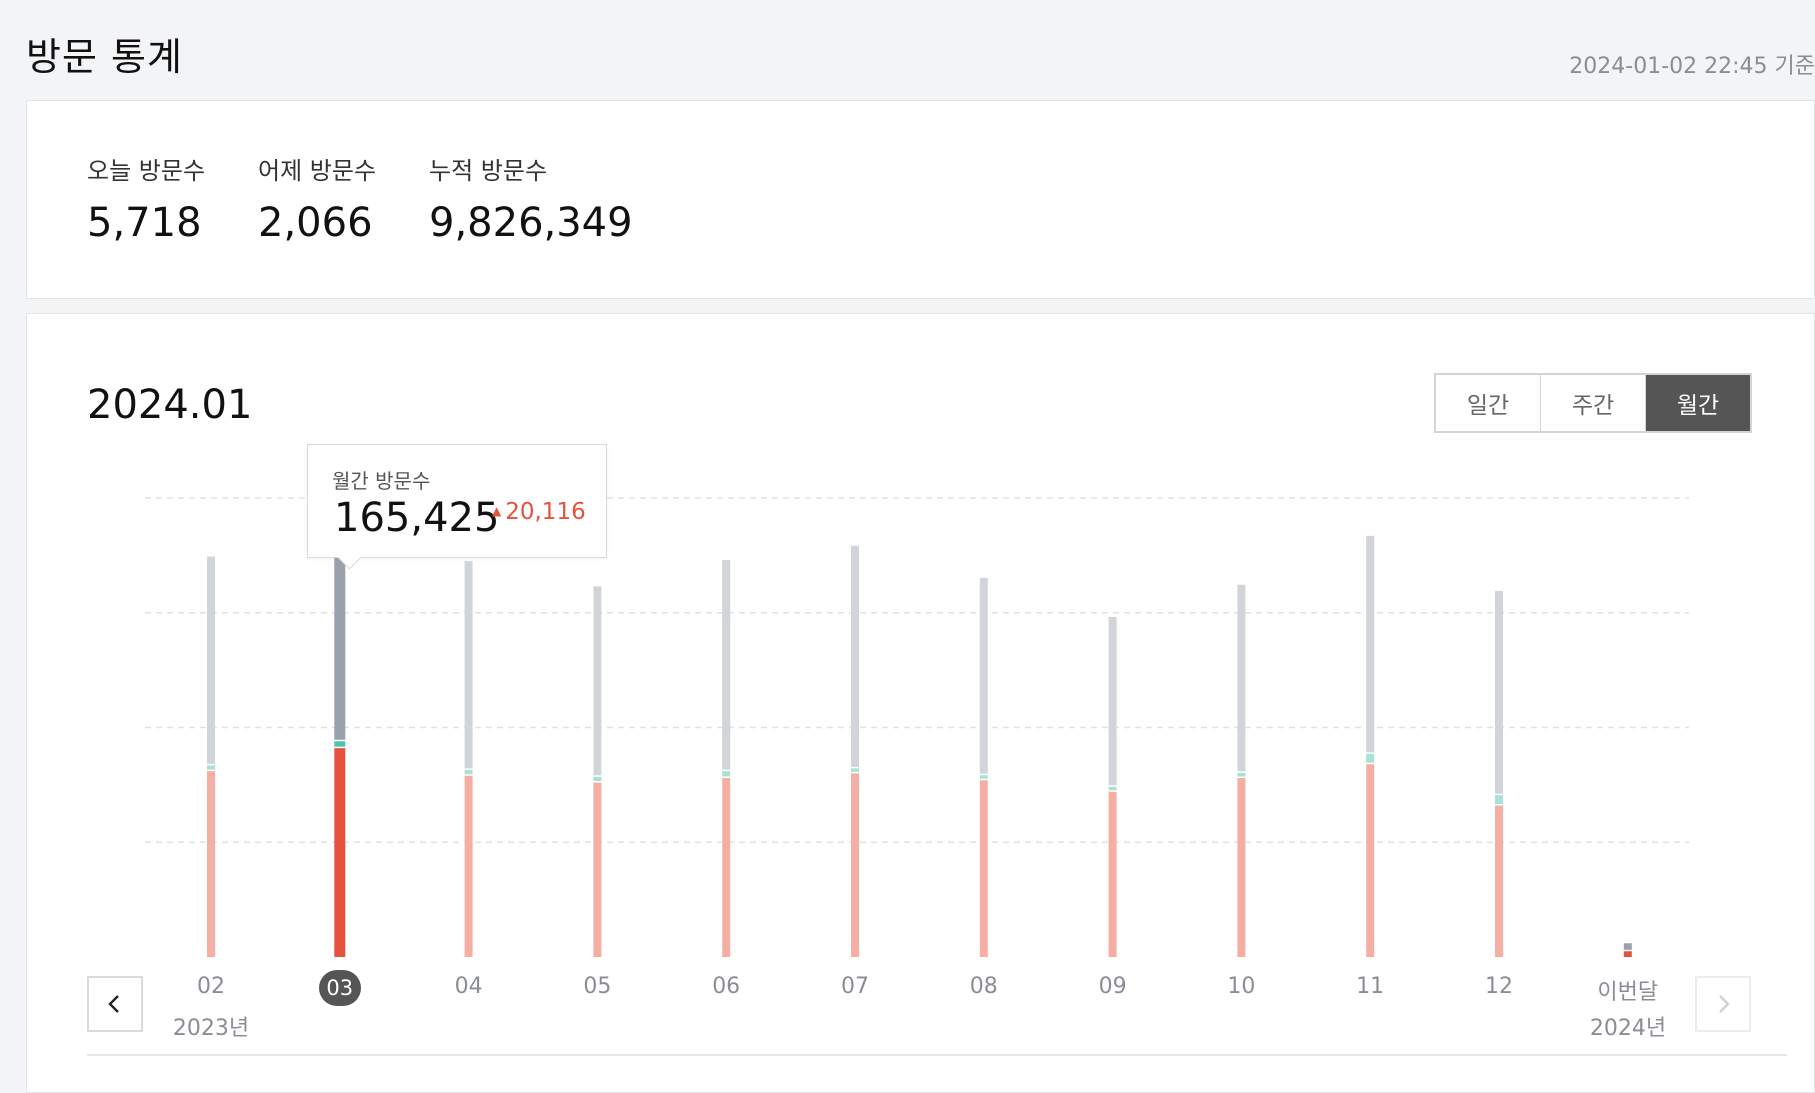 The height and width of the screenshot is (1093, 1815). I want to click on x-tick-label: 12, so click(1499, 986).